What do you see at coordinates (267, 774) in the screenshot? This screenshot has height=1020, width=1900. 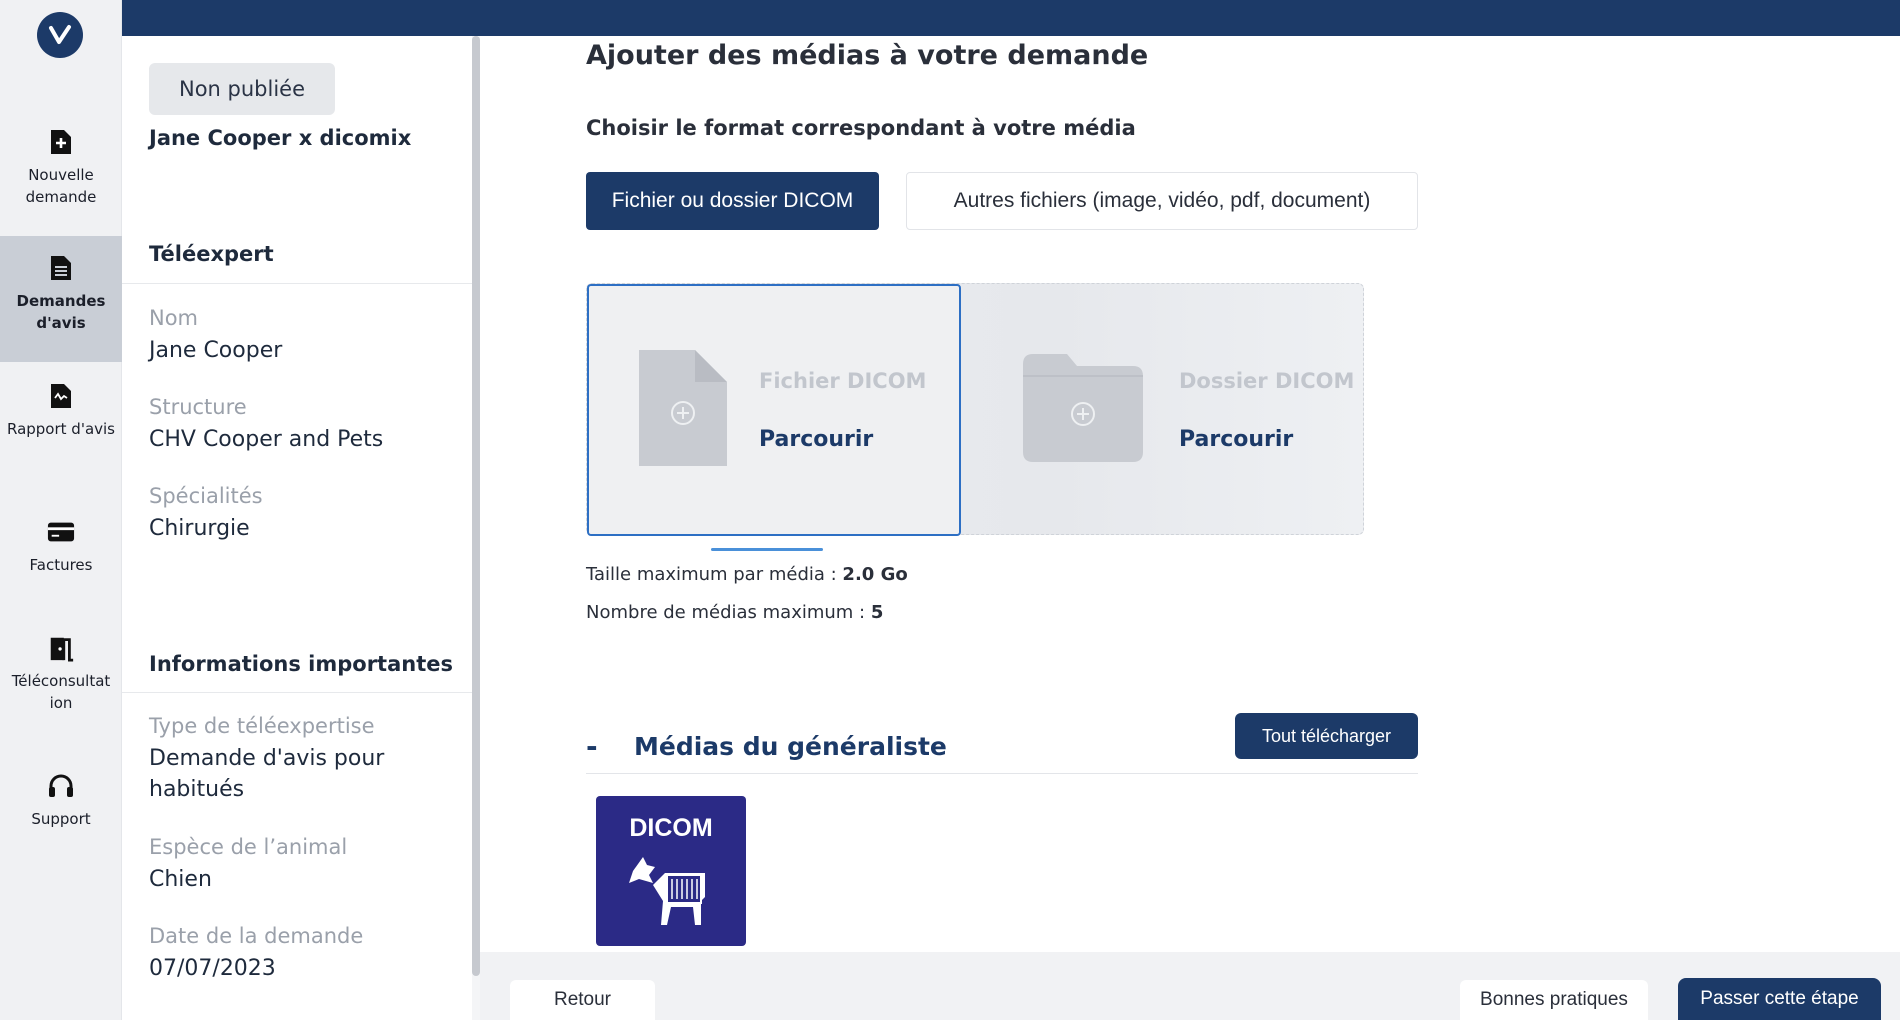 I see `field-value-type: Demande d'avis pour habitués` at bounding box center [267, 774].